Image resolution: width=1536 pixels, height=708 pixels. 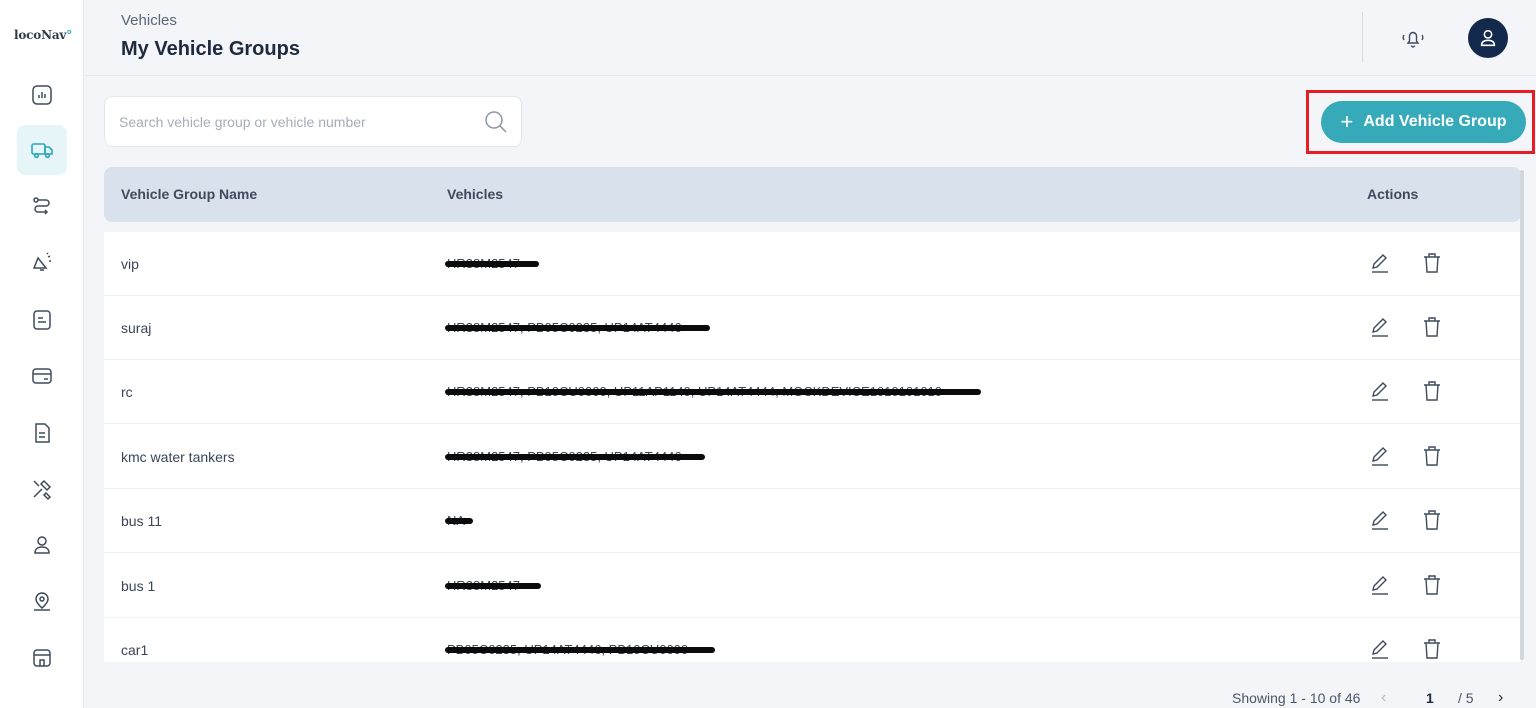 What do you see at coordinates (210, 49) in the screenshot?
I see `page-title: My Vehicle Groups` at bounding box center [210, 49].